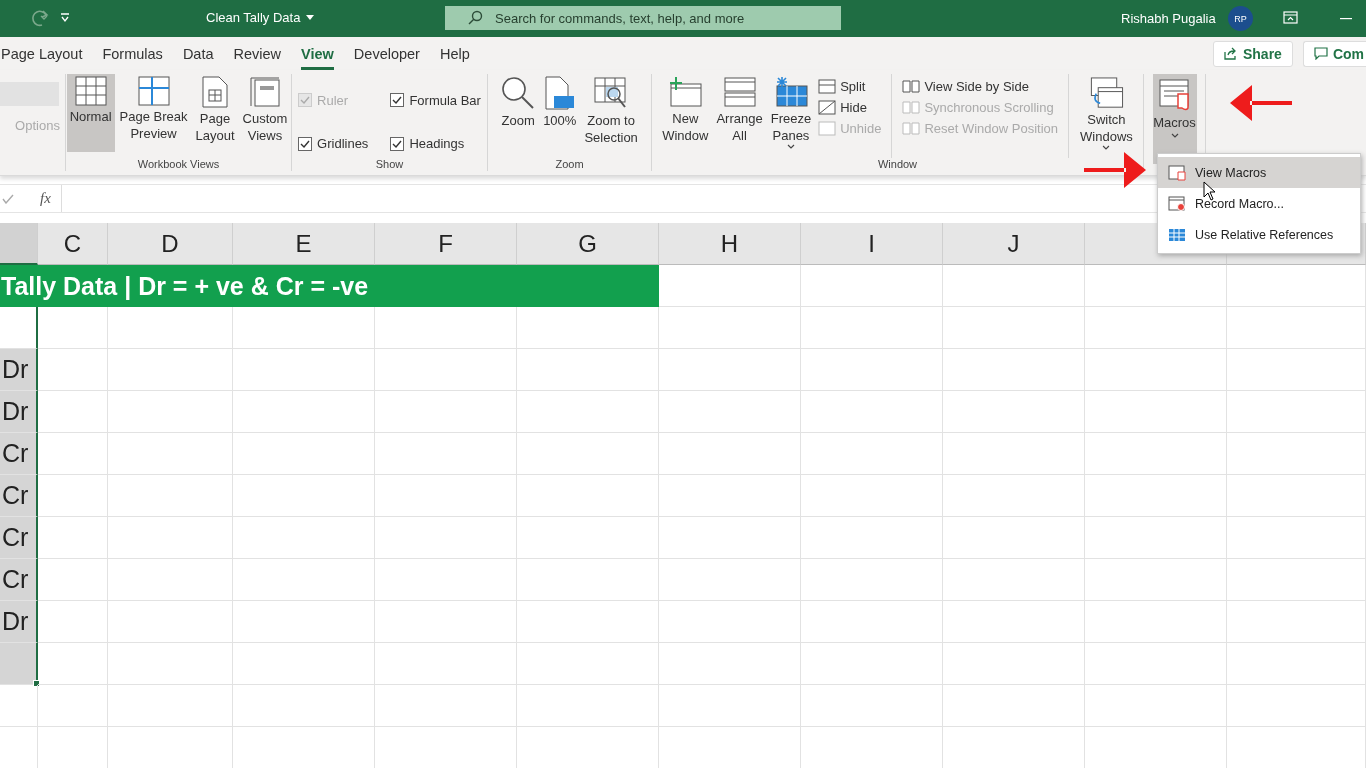 The image size is (1366, 768). Describe the element at coordinates (178, 164) in the screenshot. I see `group-label: Workbook Views` at that location.